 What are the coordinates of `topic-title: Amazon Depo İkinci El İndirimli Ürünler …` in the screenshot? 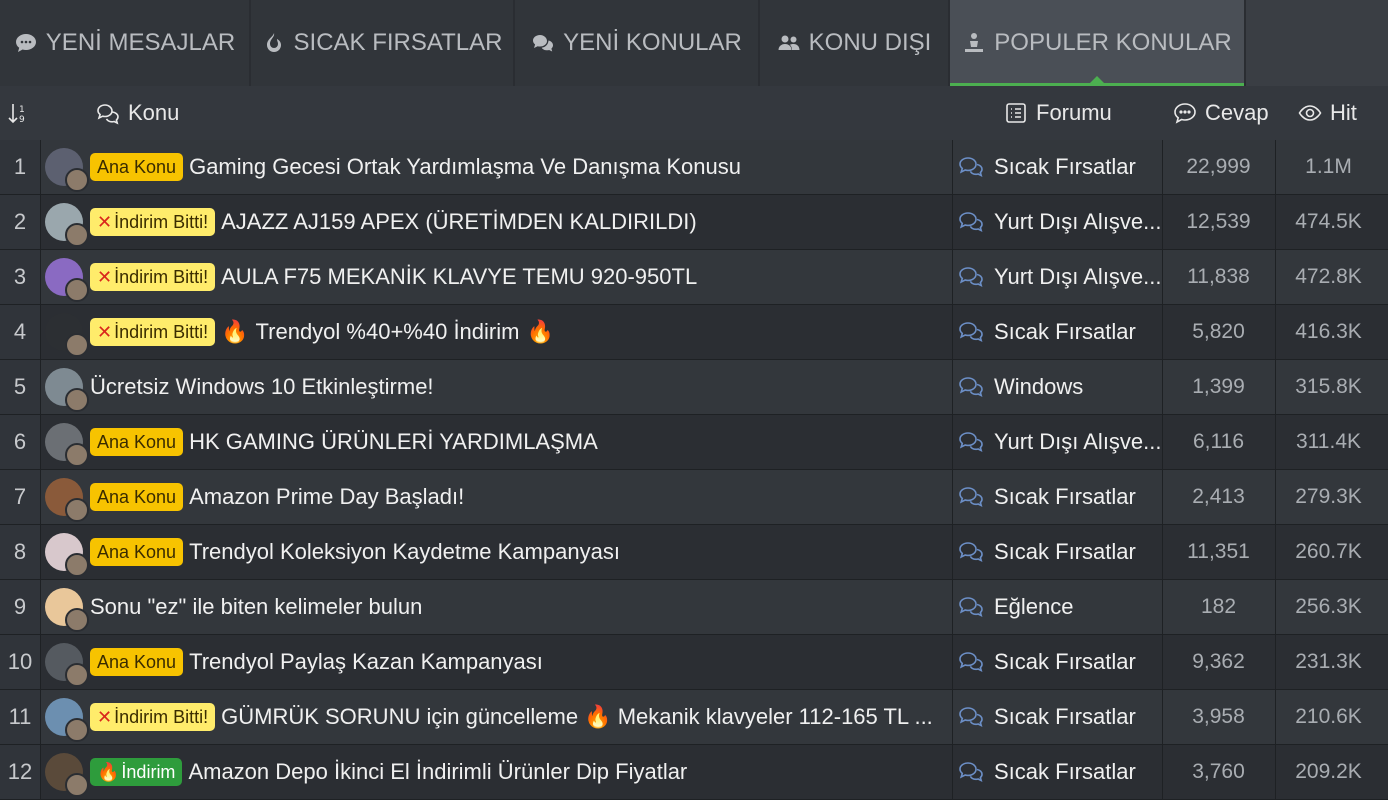 It's located at (437, 772).